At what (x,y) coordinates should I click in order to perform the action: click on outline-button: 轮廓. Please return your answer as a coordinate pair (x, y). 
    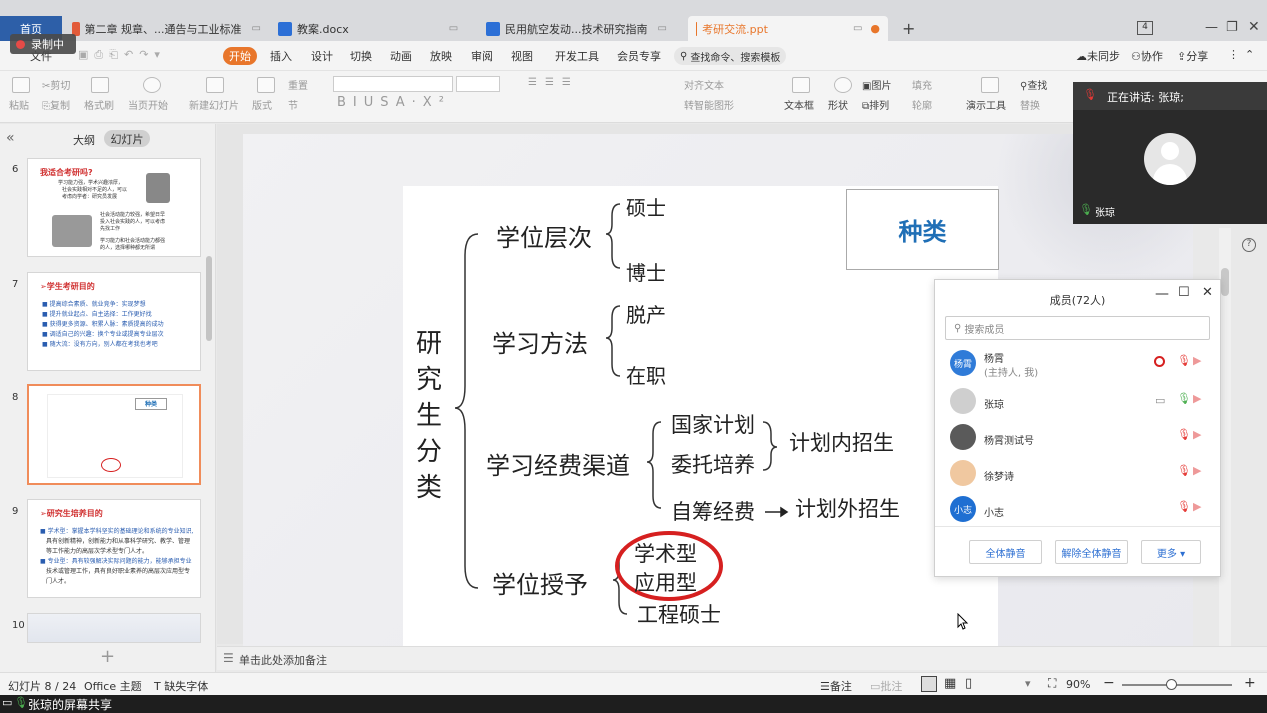
    Looking at the image, I should click on (922, 104).